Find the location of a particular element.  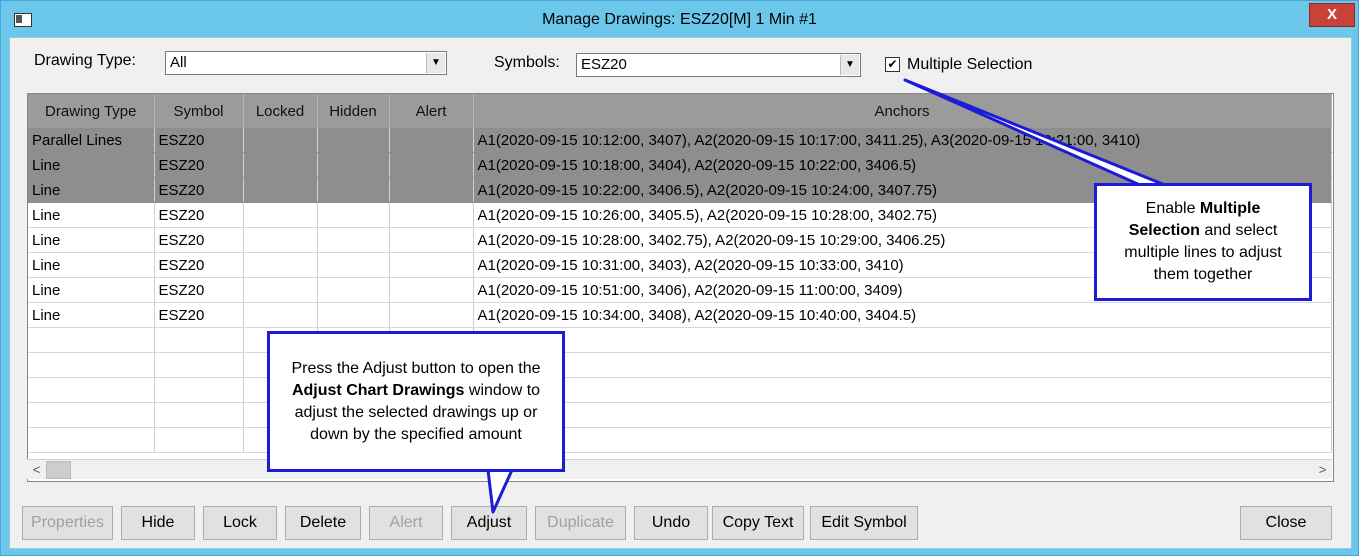

scrollbar-thumb is located at coordinates (58, 470).